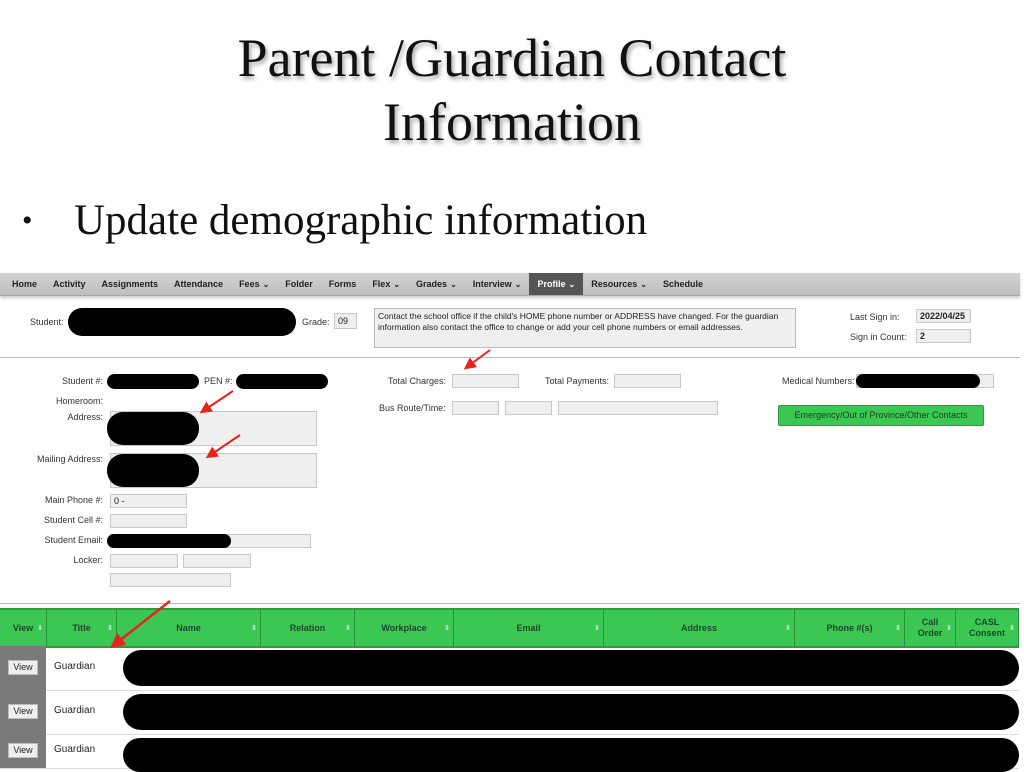 The width and height of the screenshot is (1024, 772). What do you see at coordinates (878, 337) in the screenshot?
I see `sign-in-count-label: Sign in Count:` at bounding box center [878, 337].